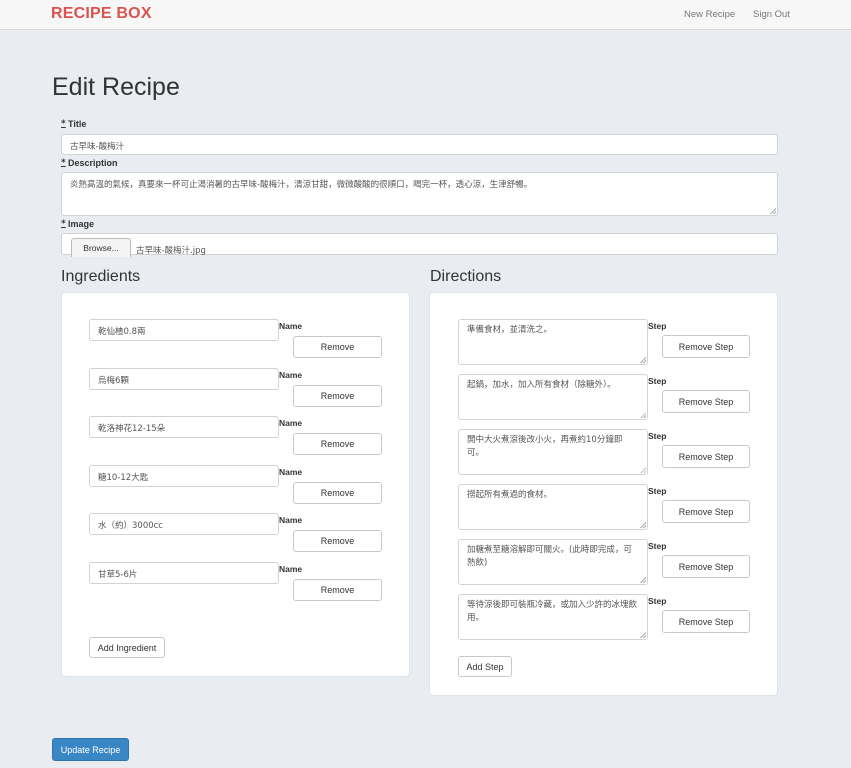 The height and width of the screenshot is (768, 851). What do you see at coordinates (101, 276) in the screenshot?
I see `ingredients-title: Ingredients` at bounding box center [101, 276].